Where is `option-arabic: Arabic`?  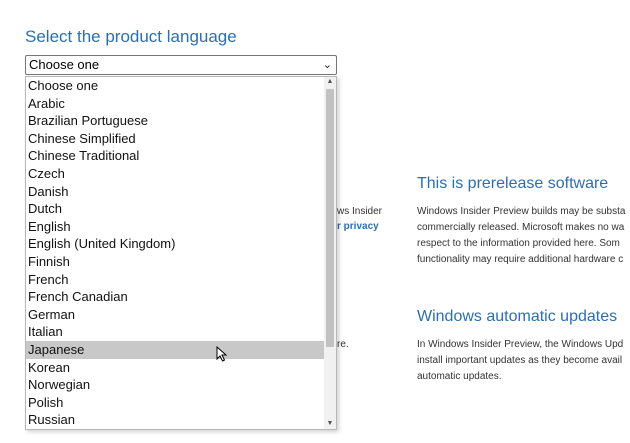
option-arabic: Arabic is located at coordinates (175, 104).